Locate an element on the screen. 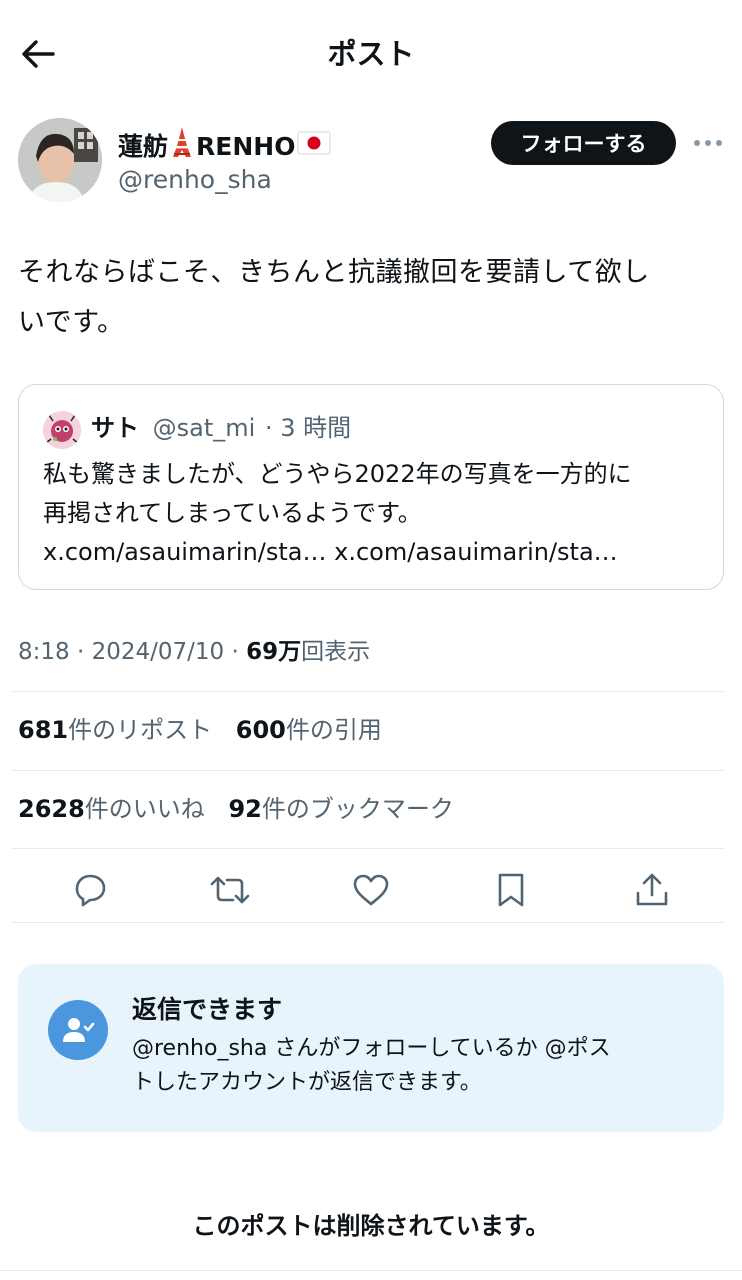 The image size is (742, 1280). reposts-stat: 681件のリポスト is located at coordinates (115, 730).